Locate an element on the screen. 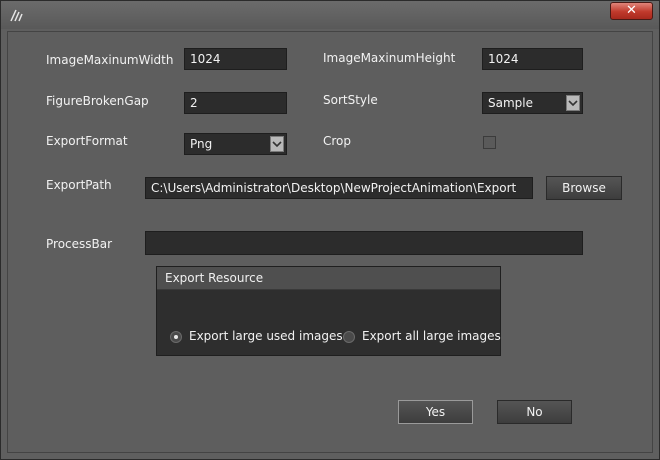 This screenshot has height=460, width=660. export-used-images-radio is located at coordinates (176, 337).